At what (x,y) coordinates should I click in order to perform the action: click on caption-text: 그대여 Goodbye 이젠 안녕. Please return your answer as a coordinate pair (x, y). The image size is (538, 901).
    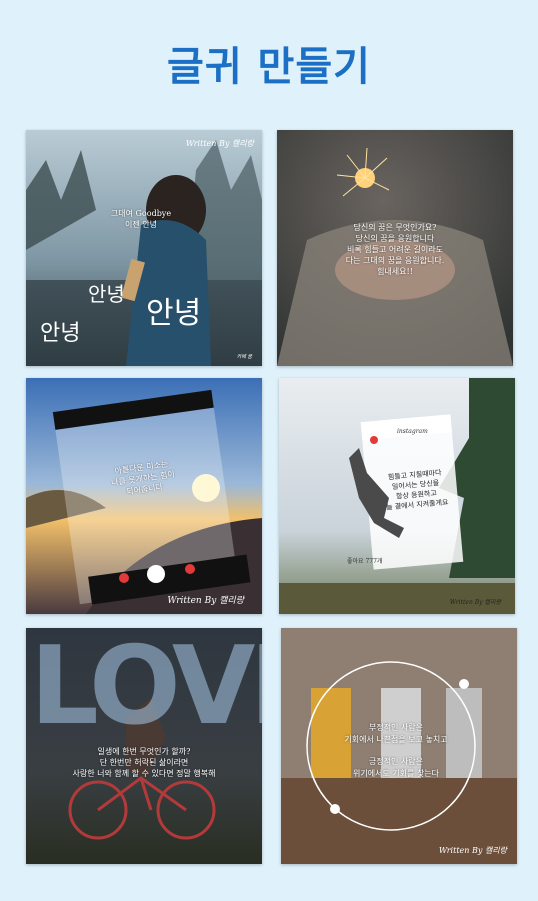
    Looking at the image, I should click on (141, 219).